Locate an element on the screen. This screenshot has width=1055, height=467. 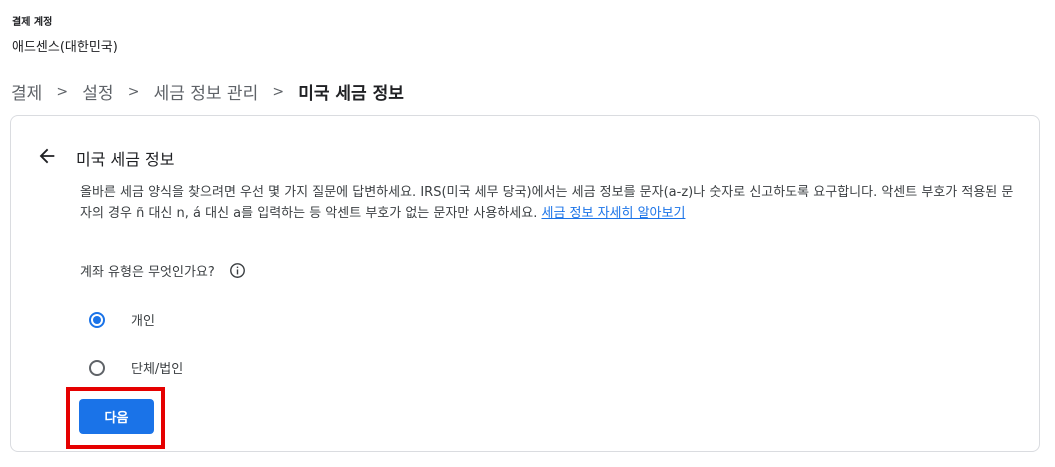
account-type-question: 계좌 유형은 무엇인가요? is located at coordinates (163, 270).